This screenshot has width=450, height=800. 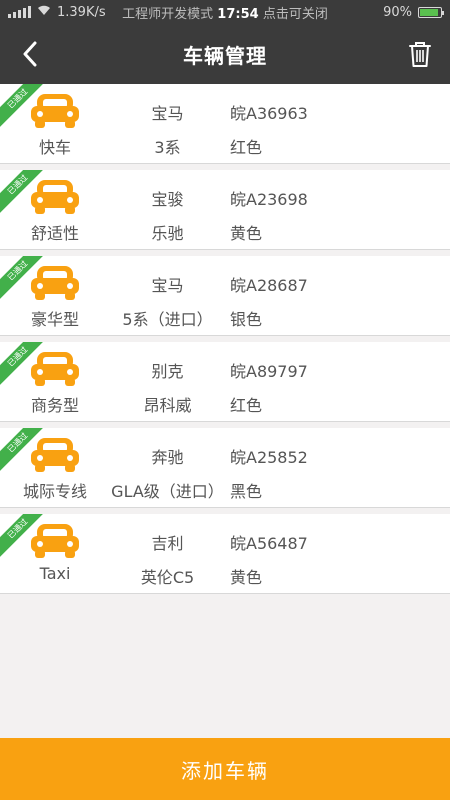 What do you see at coordinates (225, 382) in the screenshot?
I see `vehicle-card: 已通过 商务型 别克 昂科威 皖A89797 红色` at bounding box center [225, 382].